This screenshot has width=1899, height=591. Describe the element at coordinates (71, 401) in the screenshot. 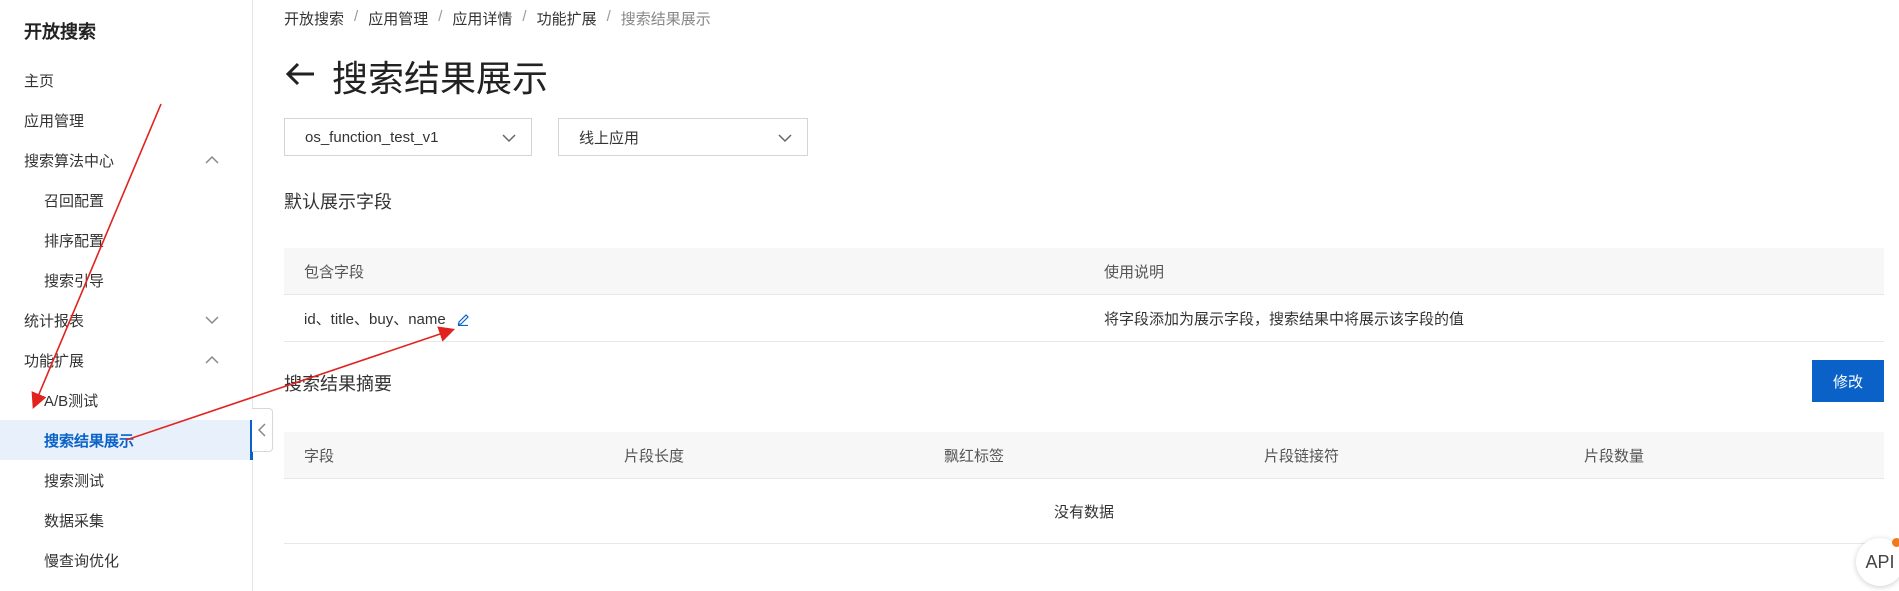

I see `sidebar-item-label: A/B测试` at that location.